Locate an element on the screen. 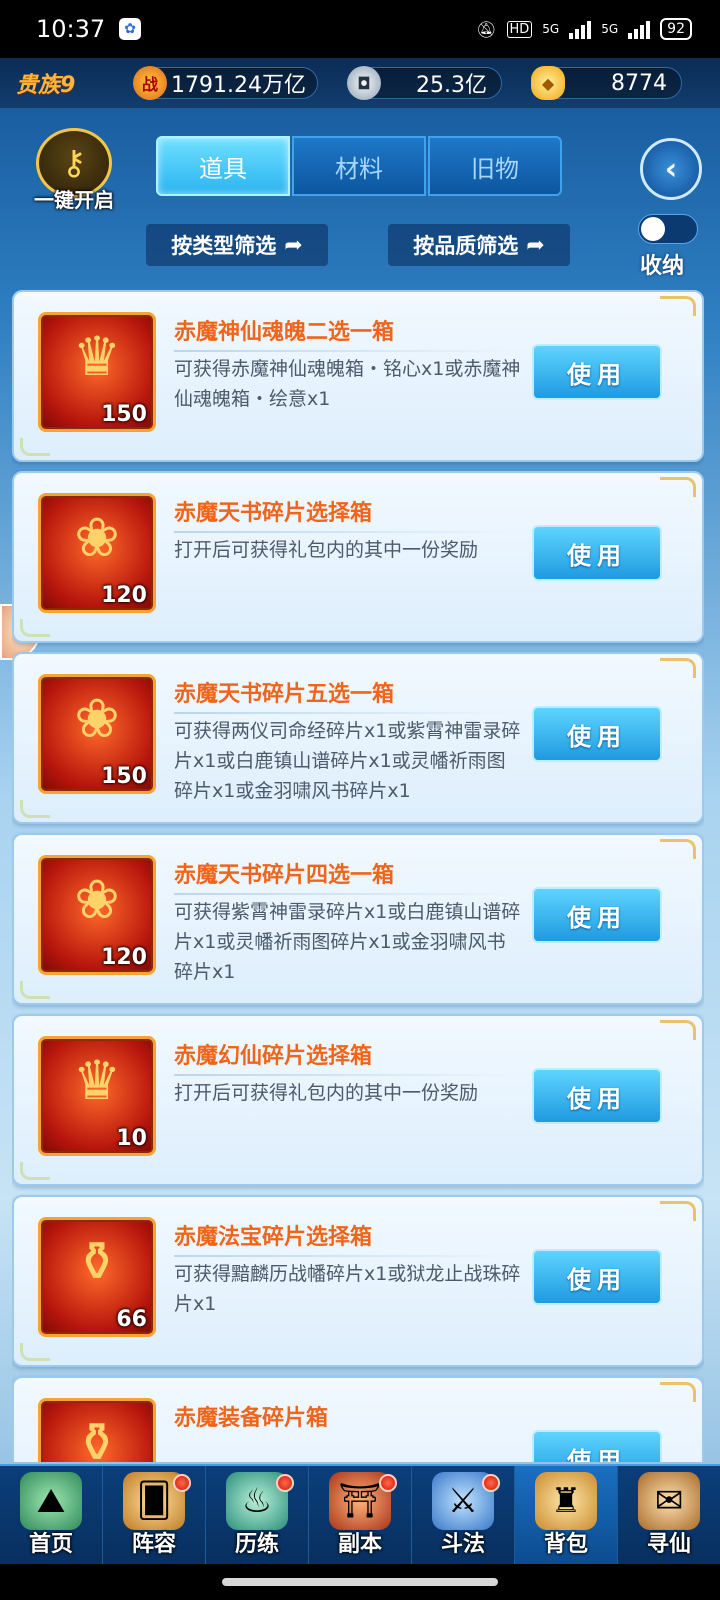 The image size is (720, 1600). item-name: 赤魔法宝碎片选择箱 is located at coordinates (273, 1237).